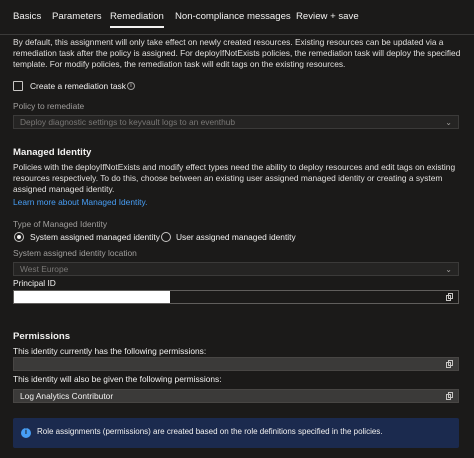 This screenshot has width=474, height=458. I want to click on tab-basics: Basics, so click(27, 17).